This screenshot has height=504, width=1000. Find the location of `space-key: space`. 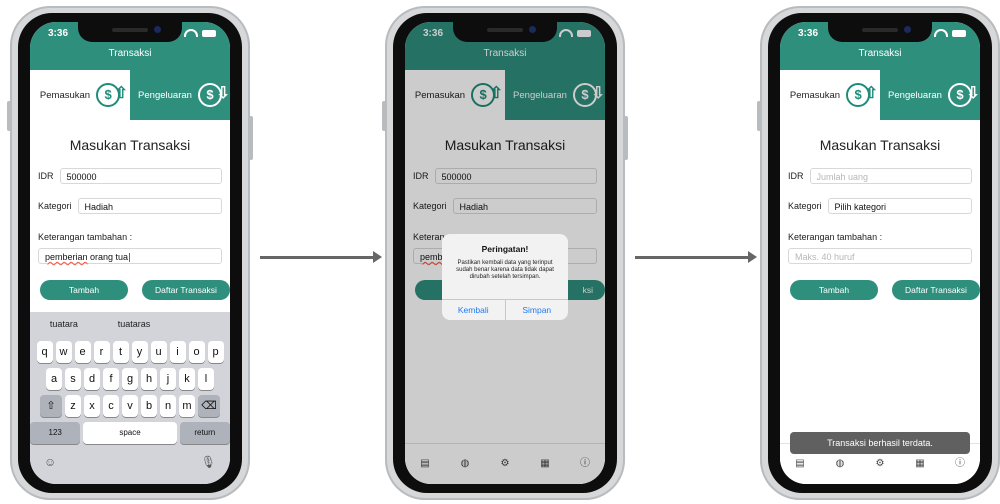

space-key: space is located at coordinates (130, 433).